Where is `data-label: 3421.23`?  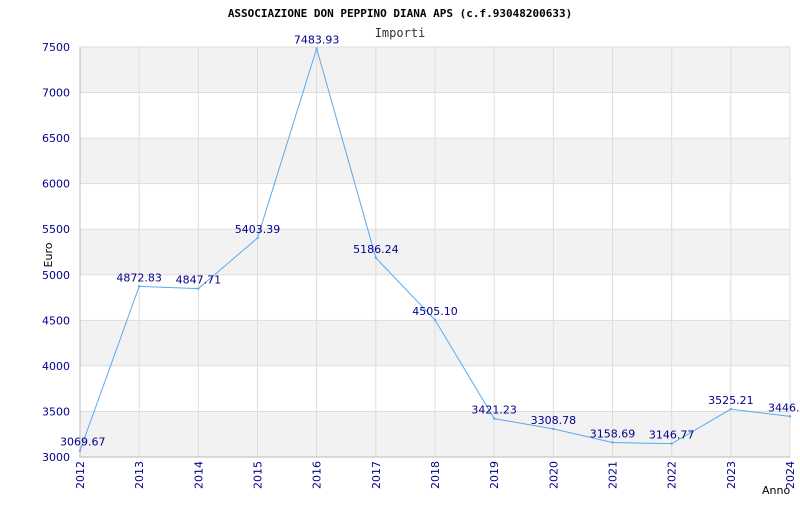 data-label: 3421.23 is located at coordinates (494, 410).